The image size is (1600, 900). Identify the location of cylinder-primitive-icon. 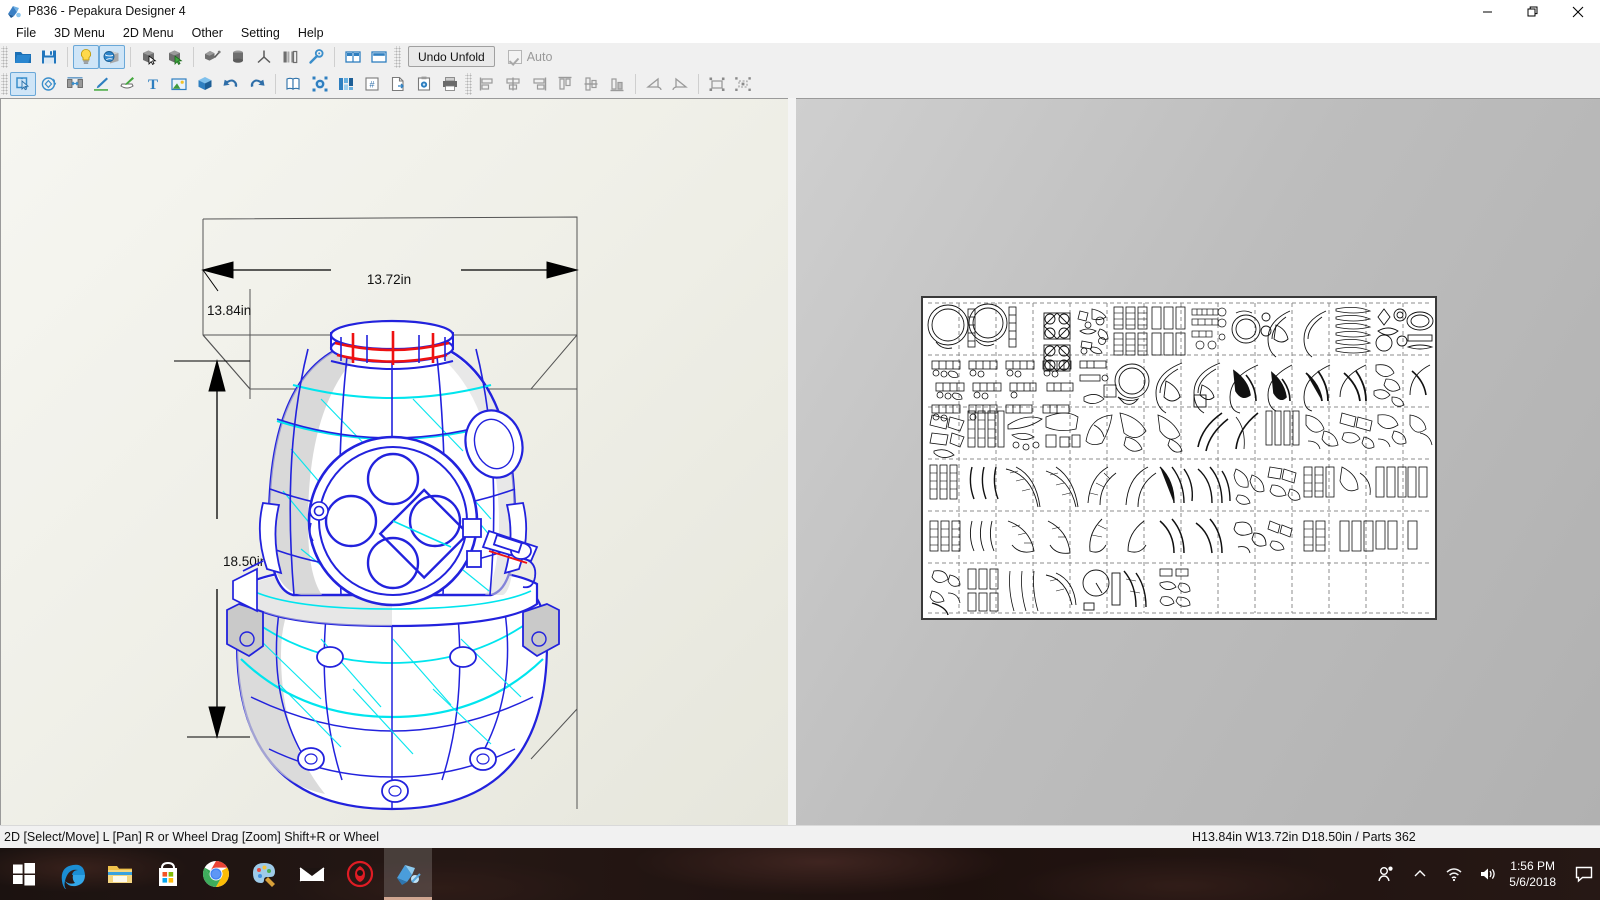
(238, 57).